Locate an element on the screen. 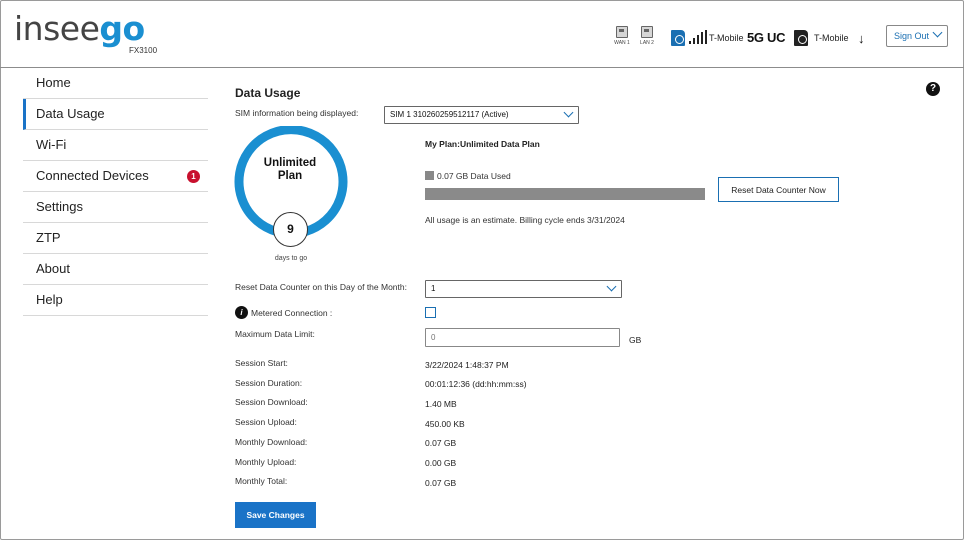 Image resolution: width=964 pixels, height=540 pixels. stat-label-monthly-upload: Monthly Upload: is located at coordinates (266, 462).